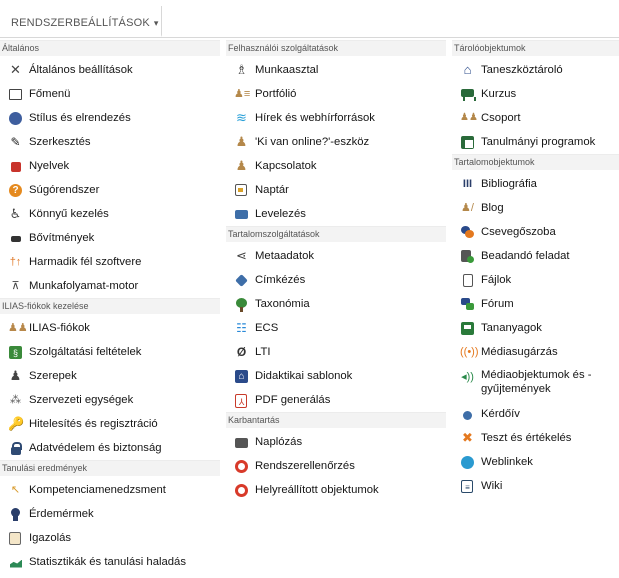  What do you see at coordinates (110, 448) in the screenshot?
I see `menu-item-privacy: Adatvédelem és biztonság` at bounding box center [110, 448].